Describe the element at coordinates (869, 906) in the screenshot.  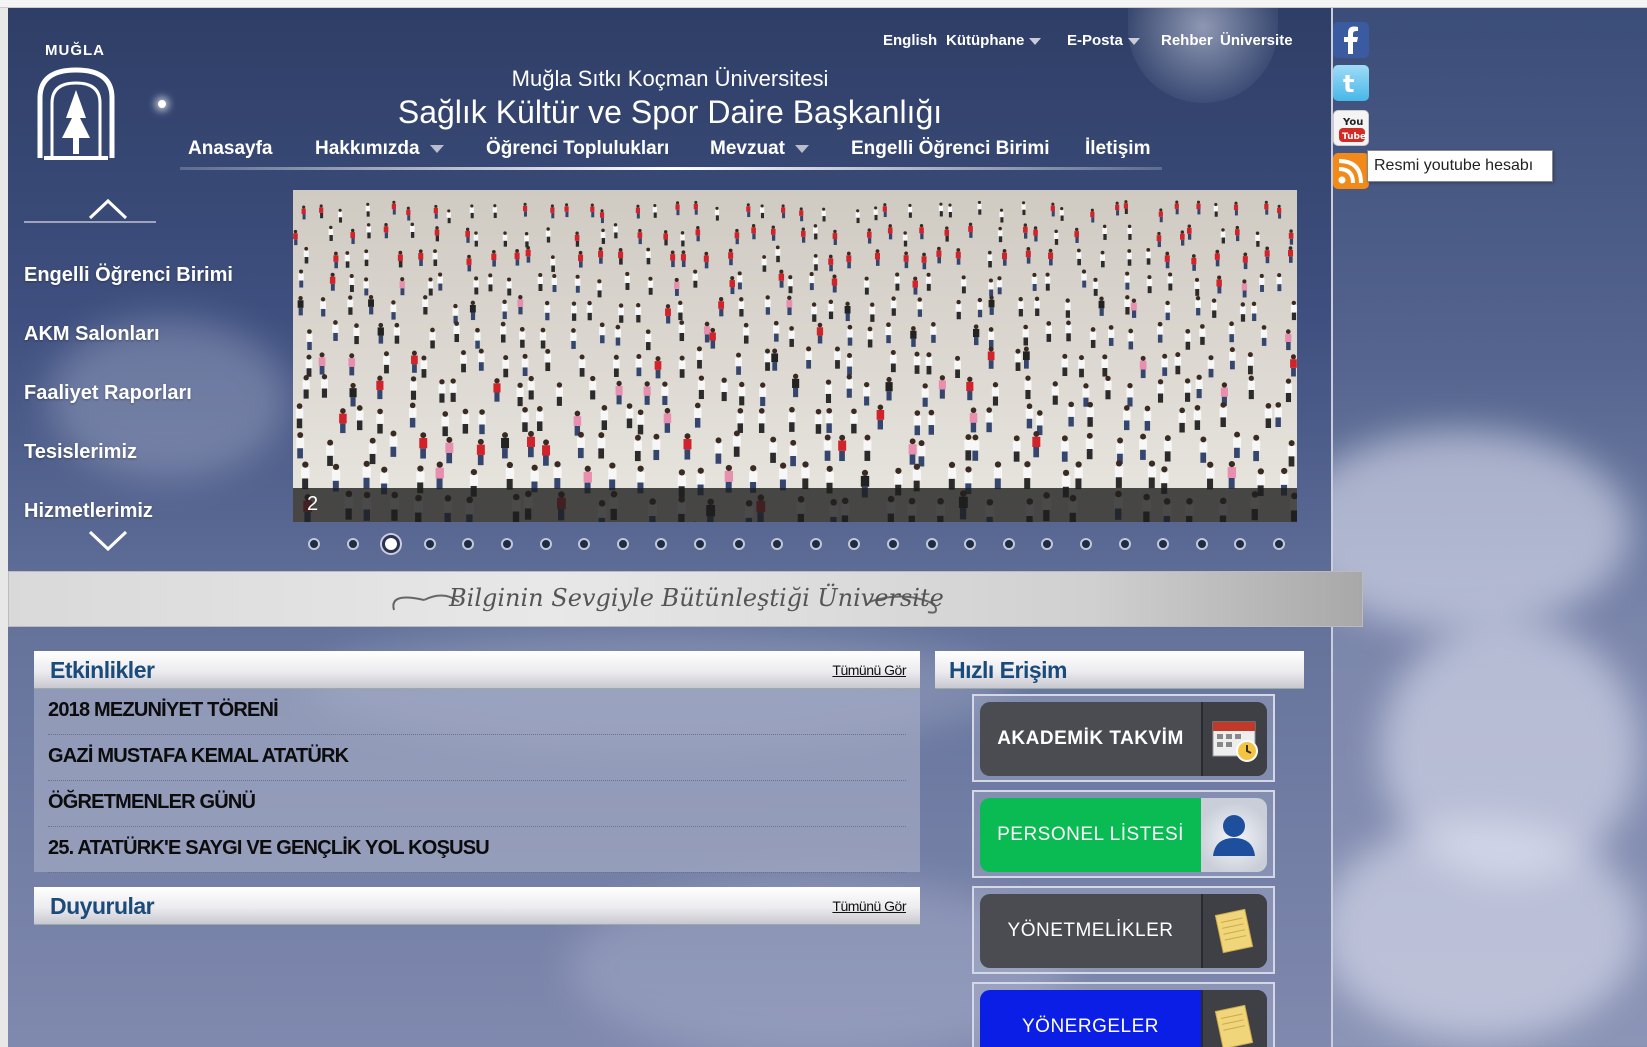
I see `announcements-see-all-link: Tümünü Gör` at that location.